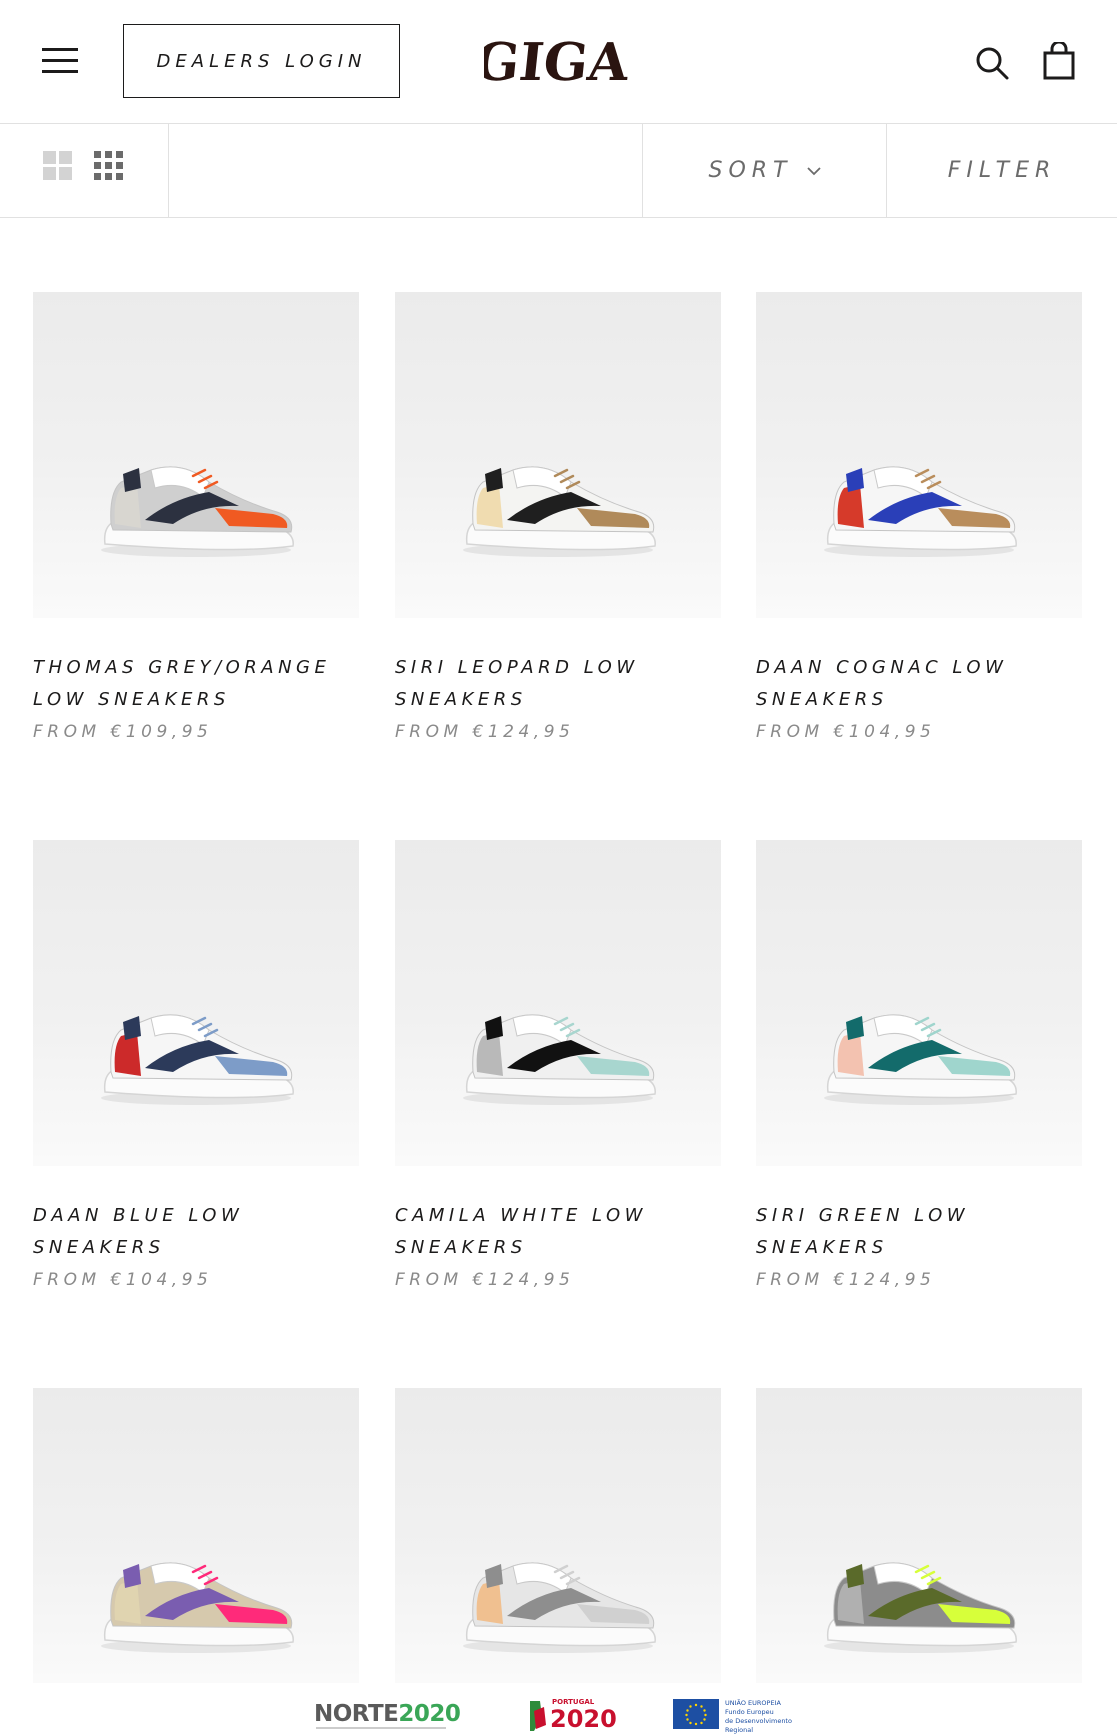  Describe the element at coordinates (696, 1714) in the screenshot. I see `eu-flag-icon` at that location.